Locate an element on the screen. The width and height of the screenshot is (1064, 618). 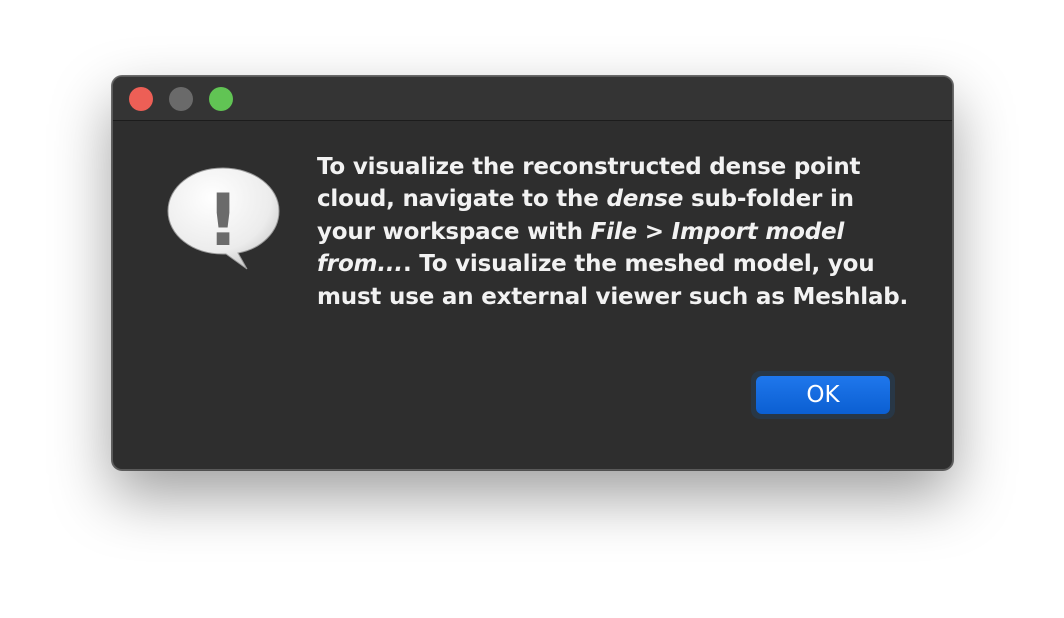
message-emphasis-dense: dense is located at coordinates (645, 199).